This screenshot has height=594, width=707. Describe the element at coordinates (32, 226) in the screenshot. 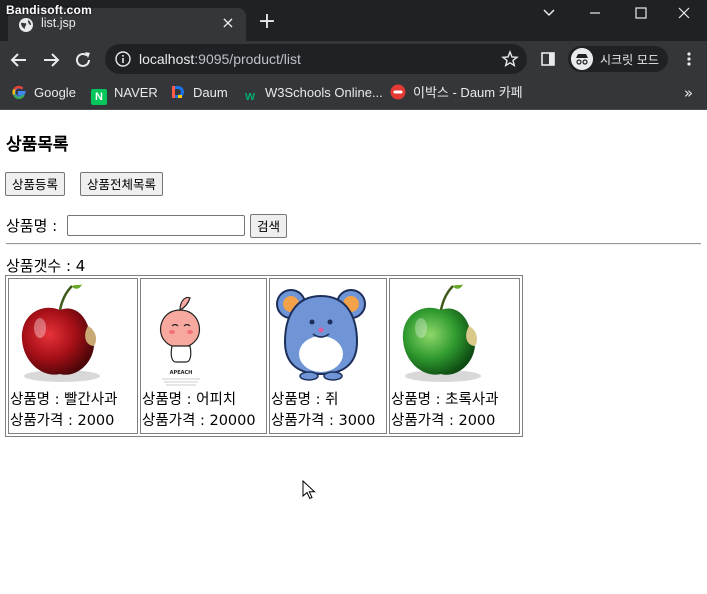

I see `search-label: 상품명 :` at that location.